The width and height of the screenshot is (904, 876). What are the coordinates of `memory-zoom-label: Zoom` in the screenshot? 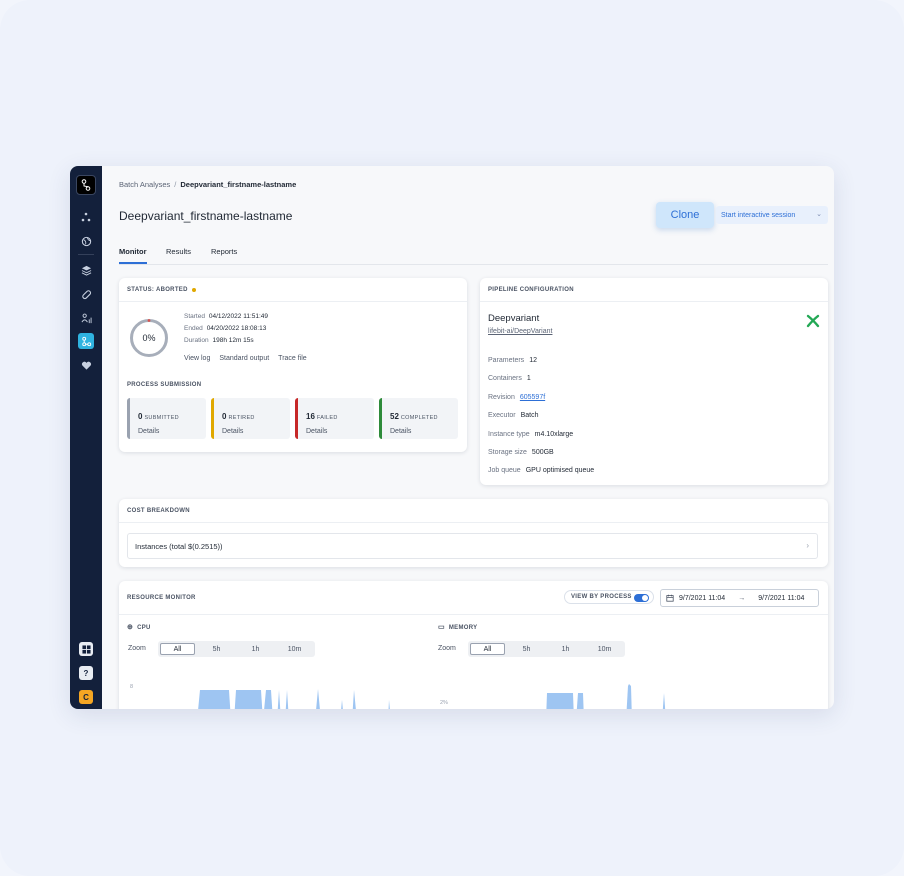 It's located at (447, 648).